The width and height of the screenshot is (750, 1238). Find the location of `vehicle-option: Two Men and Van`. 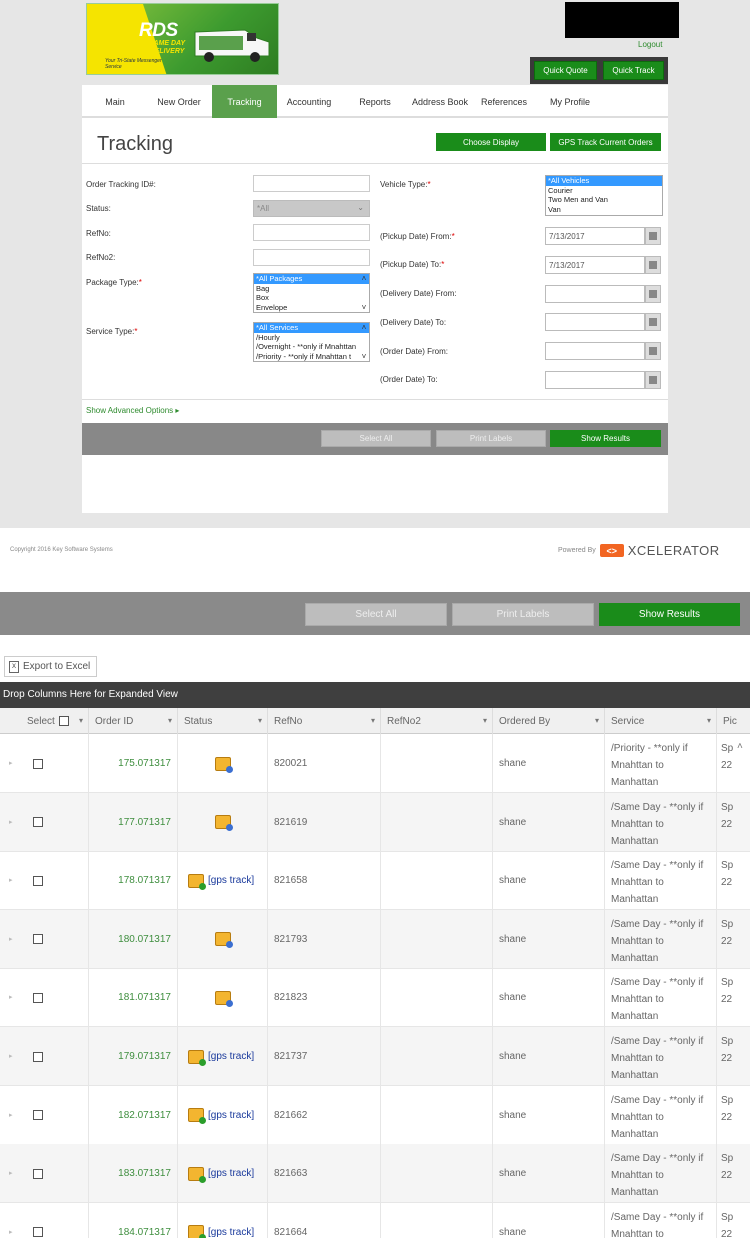

vehicle-option: Two Men and Van is located at coordinates (604, 200).